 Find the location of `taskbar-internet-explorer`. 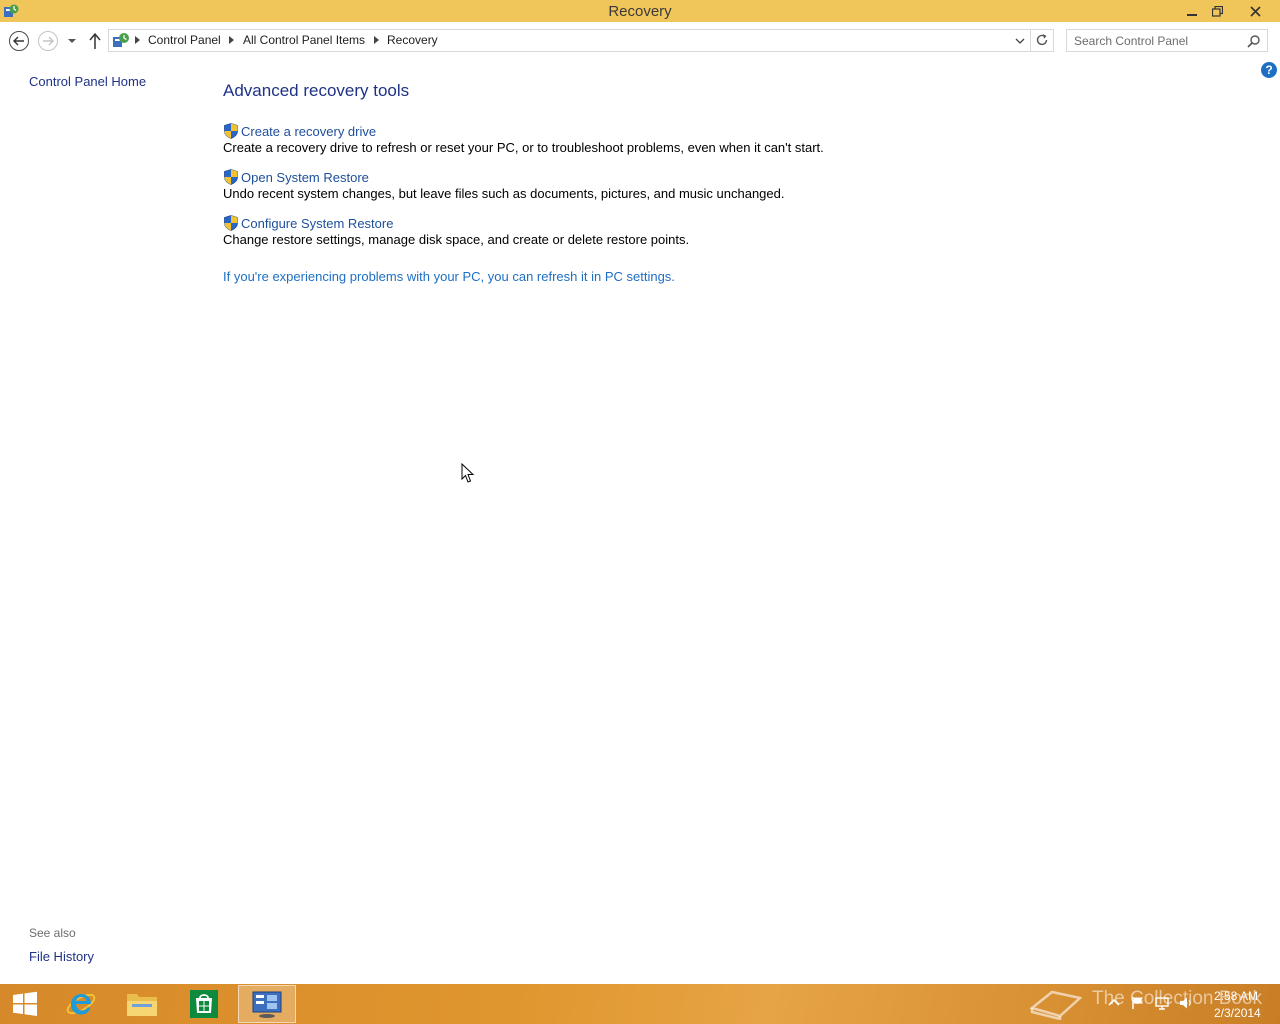

taskbar-internet-explorer is located at coordinates (81, 1004).